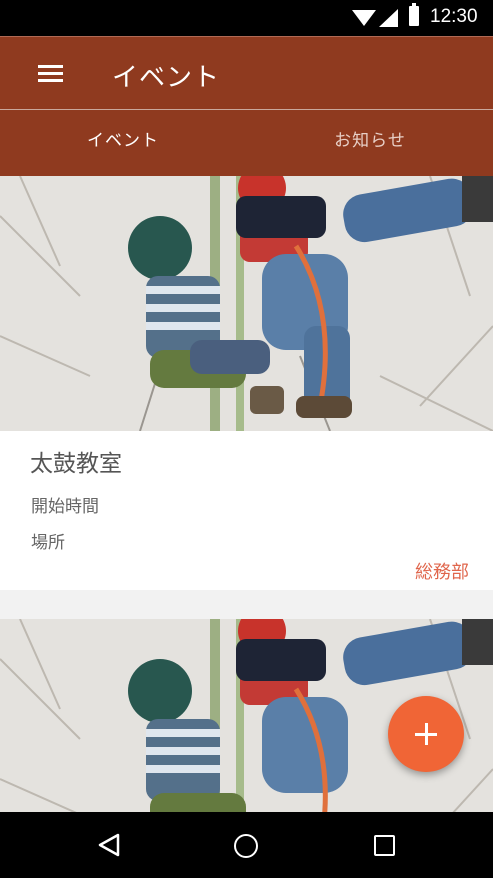 The width and height of the screenshot is (496, 882). Describe the element at coordinates (454, 16) in the screenshot. I see `status-time: 12:30` at that location.